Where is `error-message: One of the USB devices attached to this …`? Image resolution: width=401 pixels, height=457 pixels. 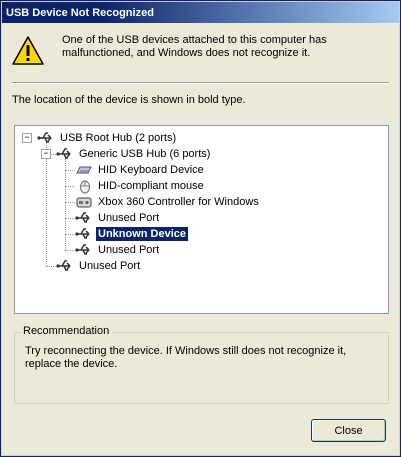
error-message: One of the USB devices attached to this … is located at coordinates (194, 46).